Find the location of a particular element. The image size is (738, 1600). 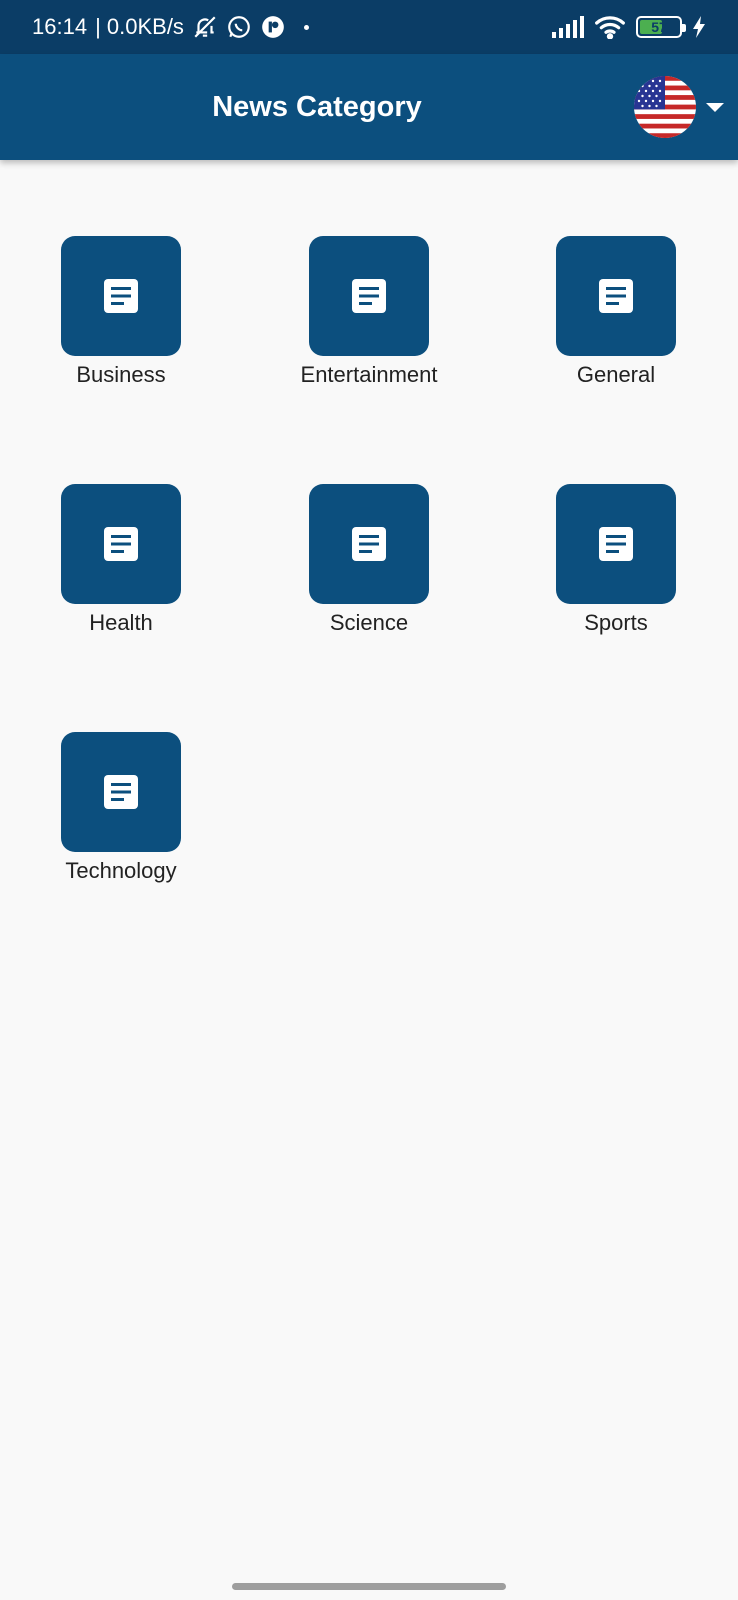

category-label: Health is located at coordinates (121, 622).